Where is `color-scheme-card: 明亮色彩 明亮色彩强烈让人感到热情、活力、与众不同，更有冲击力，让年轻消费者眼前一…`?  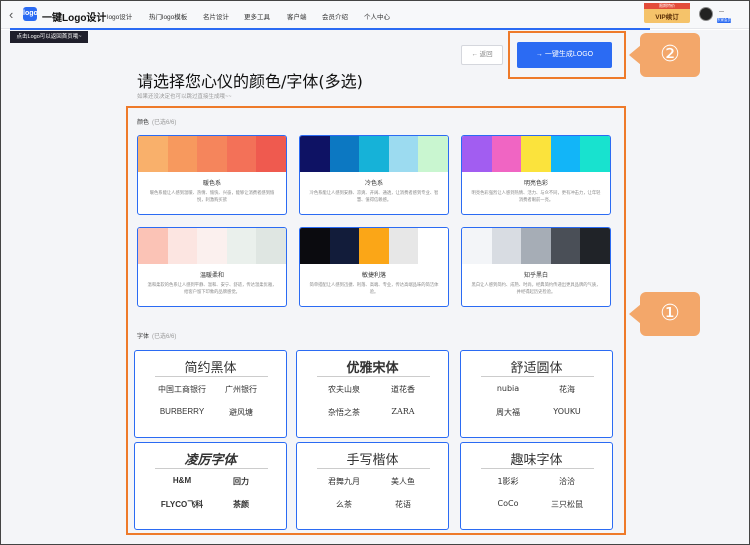
color-scheme-card: 明亮色彩 明亮色彩强烈让人感到热情、活力、与众不同，更有冲击力，让年轻消费者眼前一… is located at coordinates (536, 175).